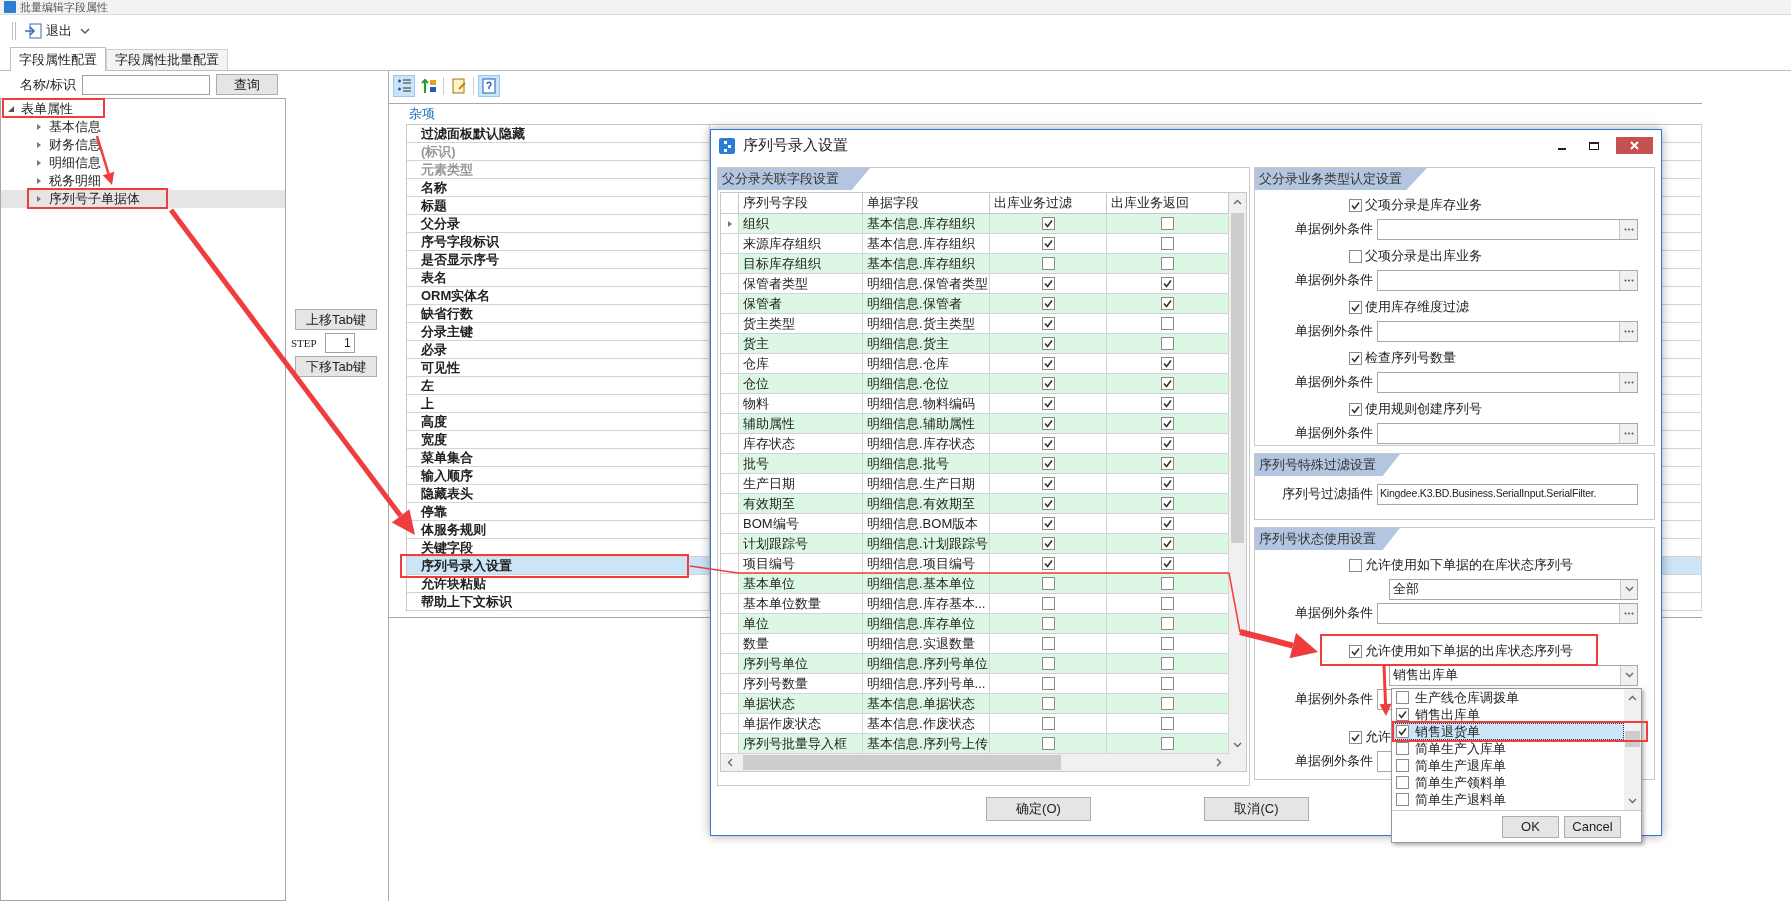  Describe the element at coordinates (1507, 494) in the screenshot. I see `plugin-field: Kingdee.K3.BD.Business.SerialInput.SerialFilter.` at that location.